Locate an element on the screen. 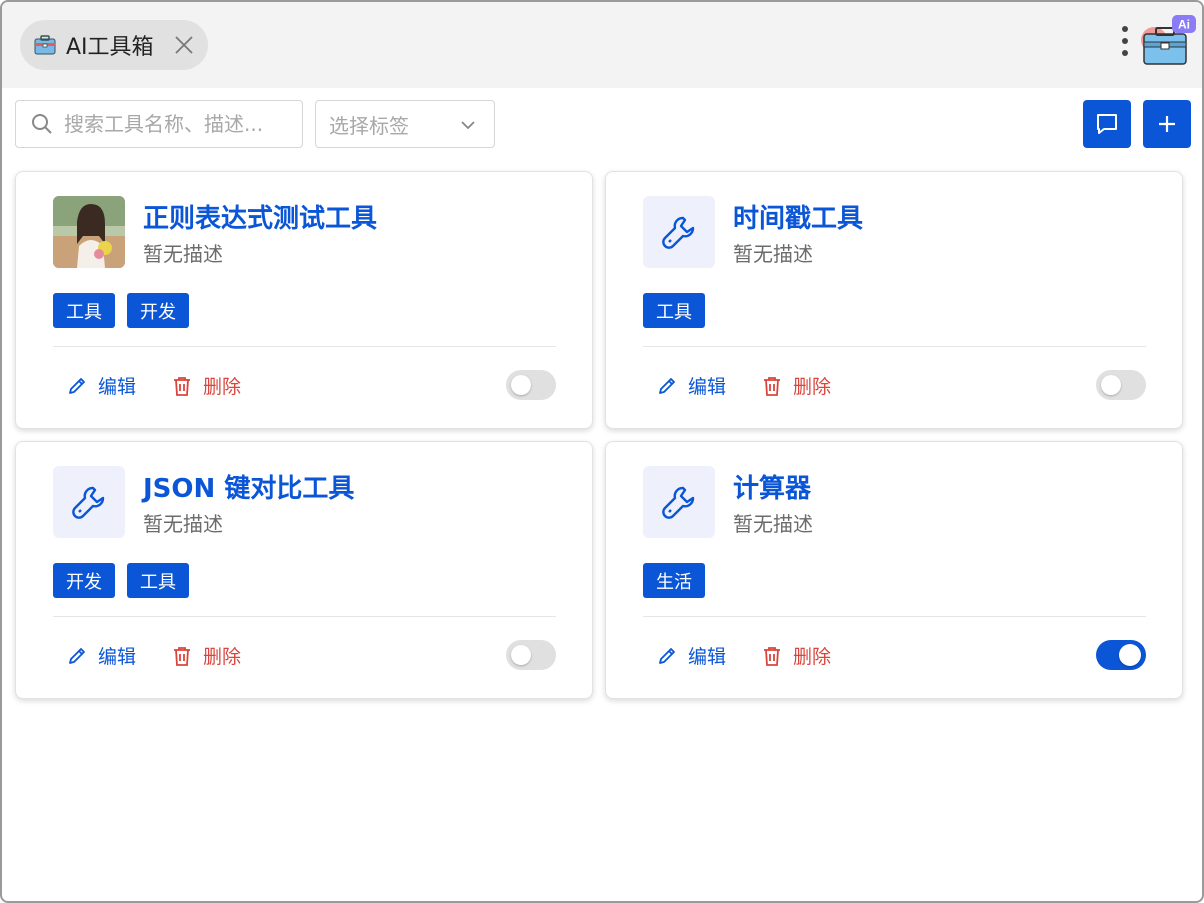  tag-badge: 生活 is located at coordinates (674, 580).